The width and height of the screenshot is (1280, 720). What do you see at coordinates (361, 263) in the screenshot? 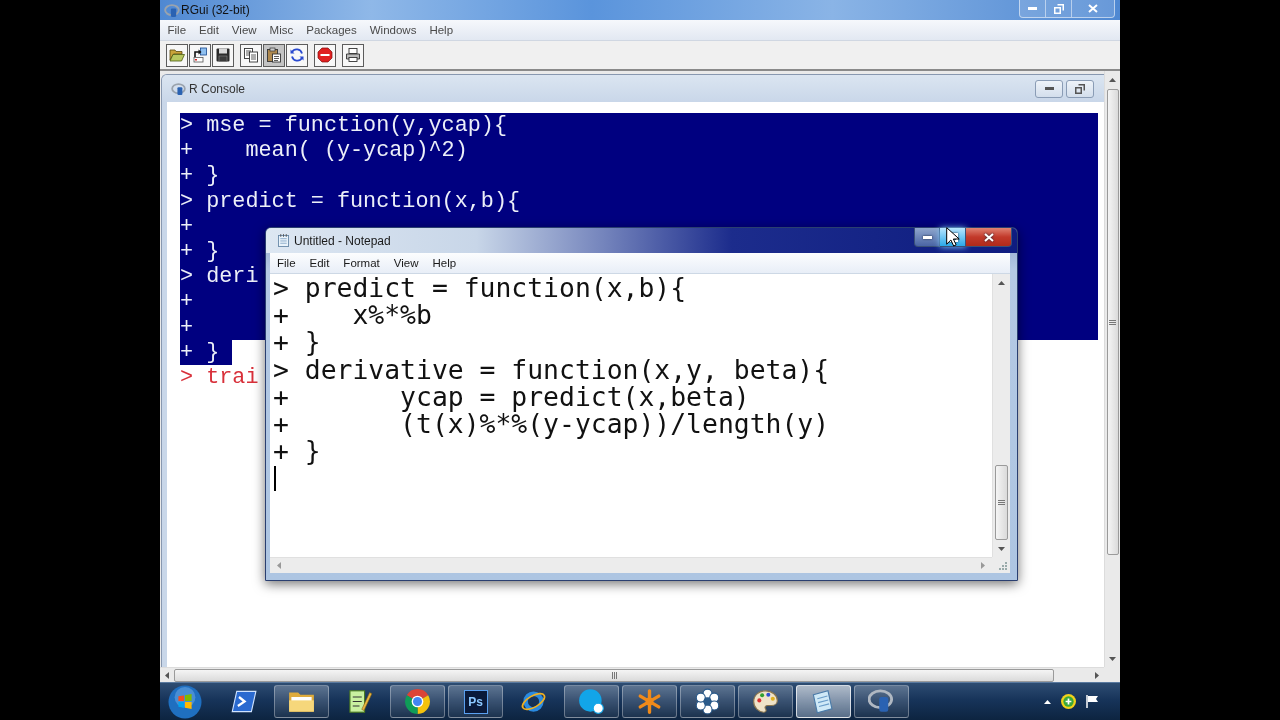
I see `menu-item: Format` at bounding box center [361, 263].